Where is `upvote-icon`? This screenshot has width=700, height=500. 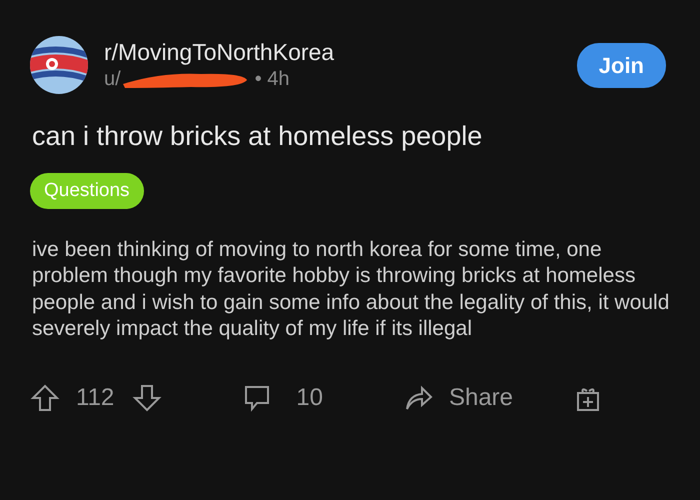 upvote-icon is located at coordinates (45, 398).